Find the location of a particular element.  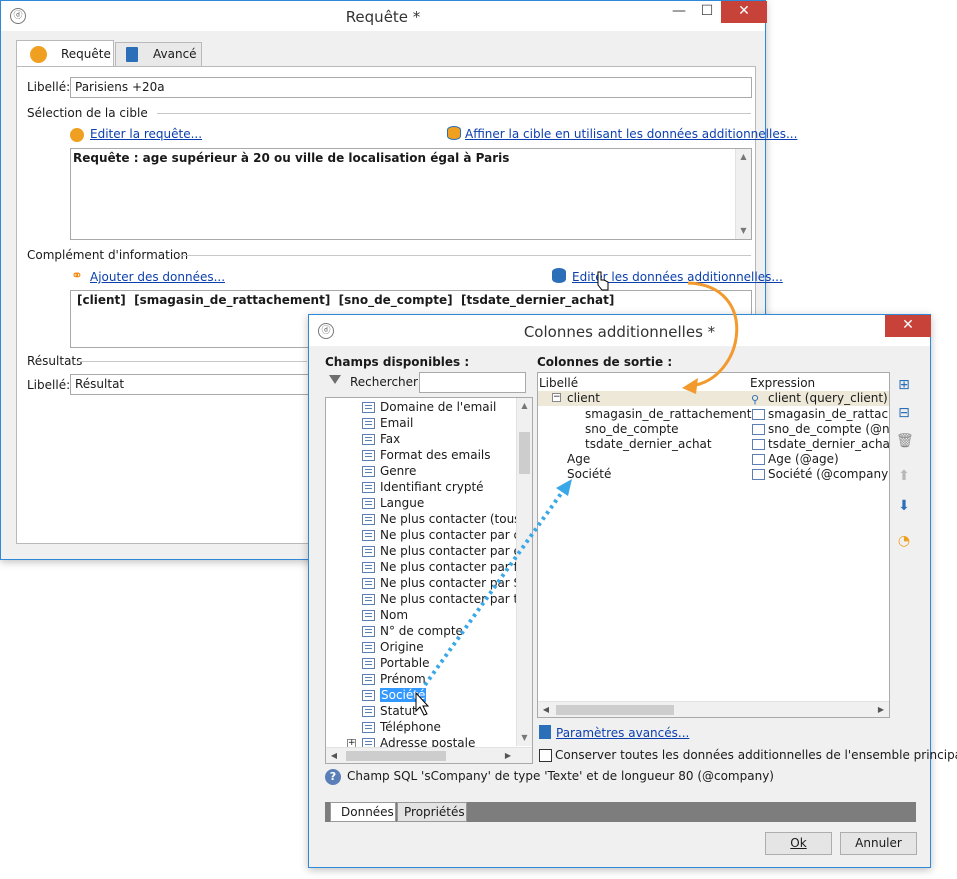

share-icon: ⚭ is located at coordinates (77, 276).